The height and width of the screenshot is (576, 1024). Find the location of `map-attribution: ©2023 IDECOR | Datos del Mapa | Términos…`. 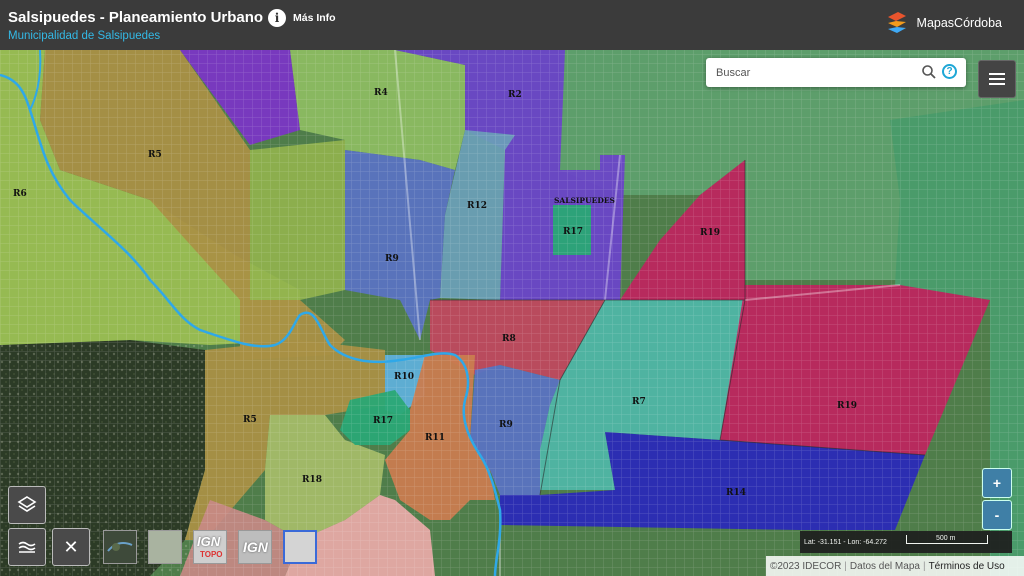

map-attribution: ©2023 IDECOR | Datos del Mapa | Términos… is located at coordinates (895, 566).